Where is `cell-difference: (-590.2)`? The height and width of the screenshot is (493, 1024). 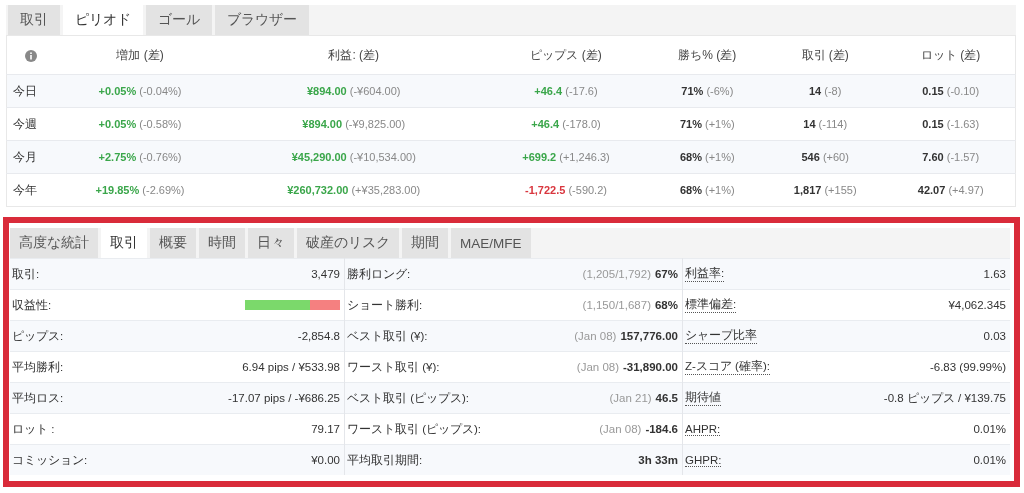
cell-difference: (-590.2) is located at coordinates (587, 190).